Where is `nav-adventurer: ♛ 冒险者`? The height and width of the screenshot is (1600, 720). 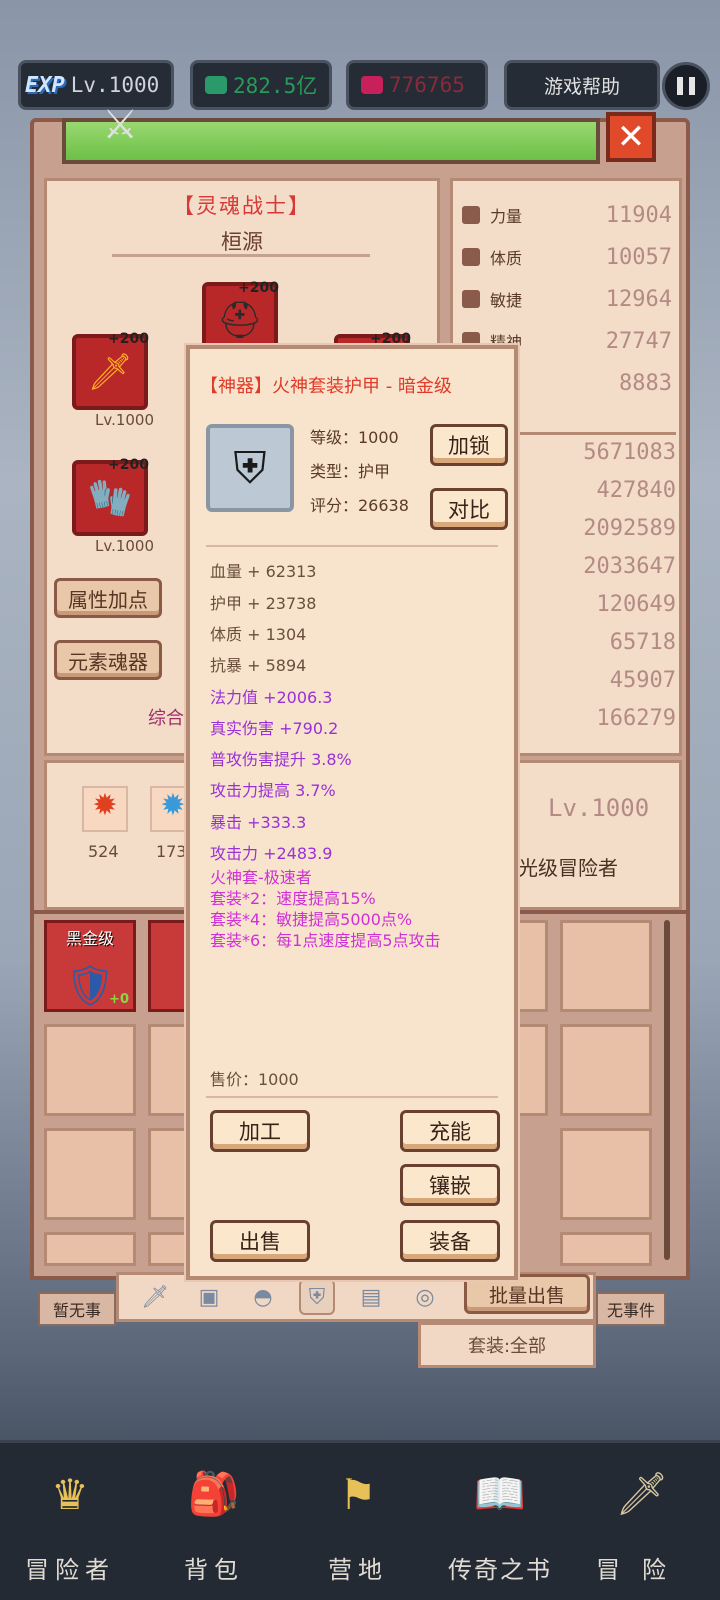 nav-adventurer: ♛ 冒险者 is located at coordinates (70, 1522).